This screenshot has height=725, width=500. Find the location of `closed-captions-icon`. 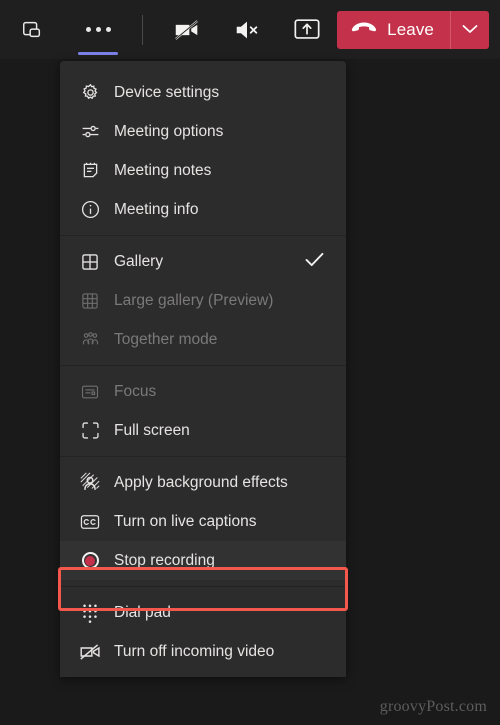

closed-captions-icon is located at coordinates (90, 522).